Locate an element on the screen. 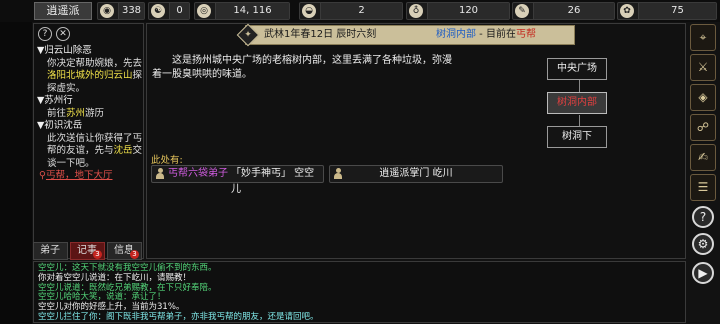 Image resolution: width=720 pixels, height=324 pixels. left-tabs: 弟子 记事 3 信息 3 is located at coordinates (88, 251).